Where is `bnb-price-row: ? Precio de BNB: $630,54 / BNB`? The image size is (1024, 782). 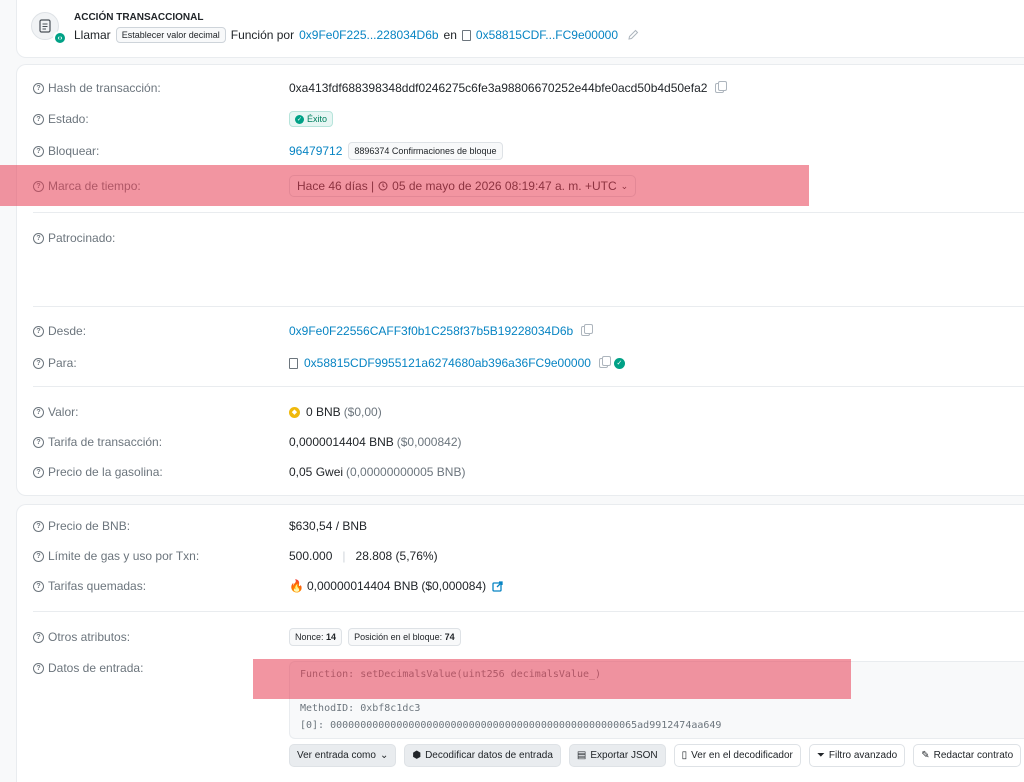 bnb-price-row: ? Precio de BNB: $630,54 / BNB is located at coordinates (520, 526).